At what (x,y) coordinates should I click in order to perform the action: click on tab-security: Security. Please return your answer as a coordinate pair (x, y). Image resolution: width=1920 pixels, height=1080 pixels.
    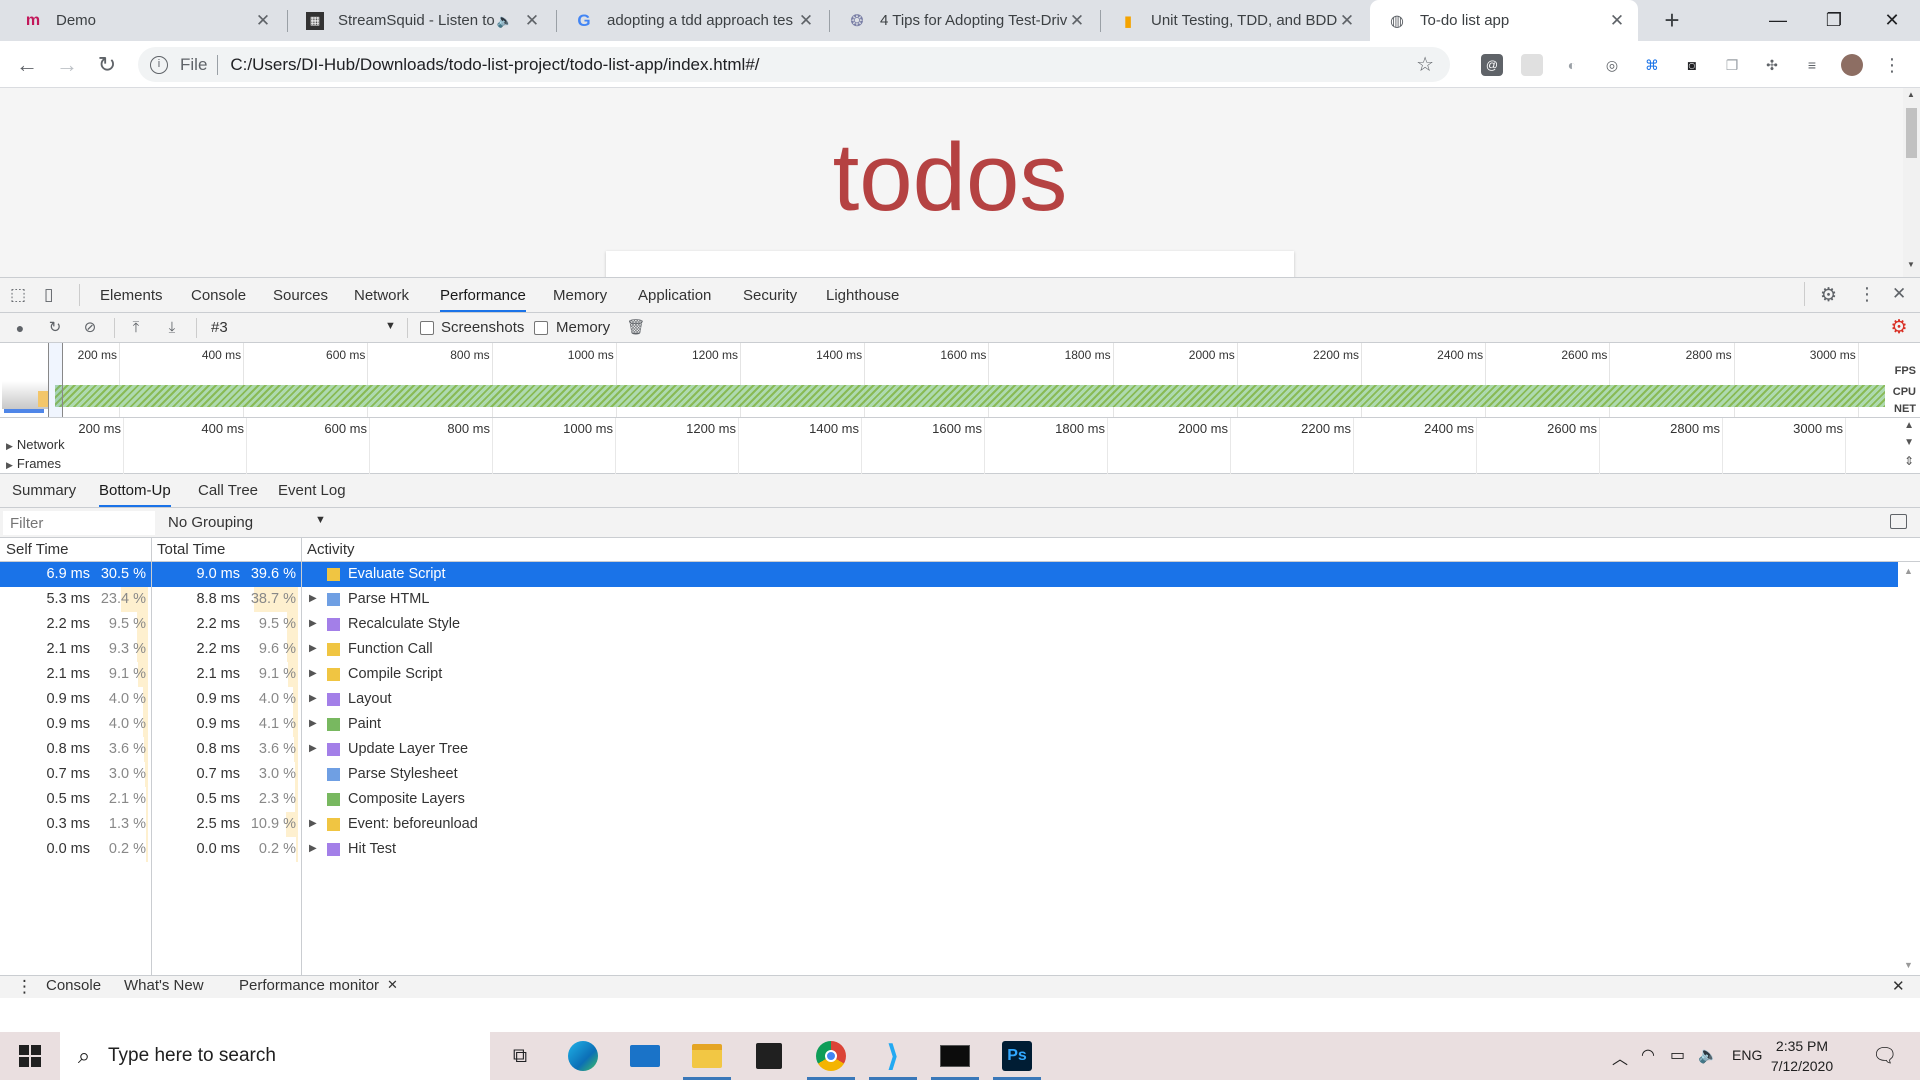
    Looking at the image, I should click on (770, 295).